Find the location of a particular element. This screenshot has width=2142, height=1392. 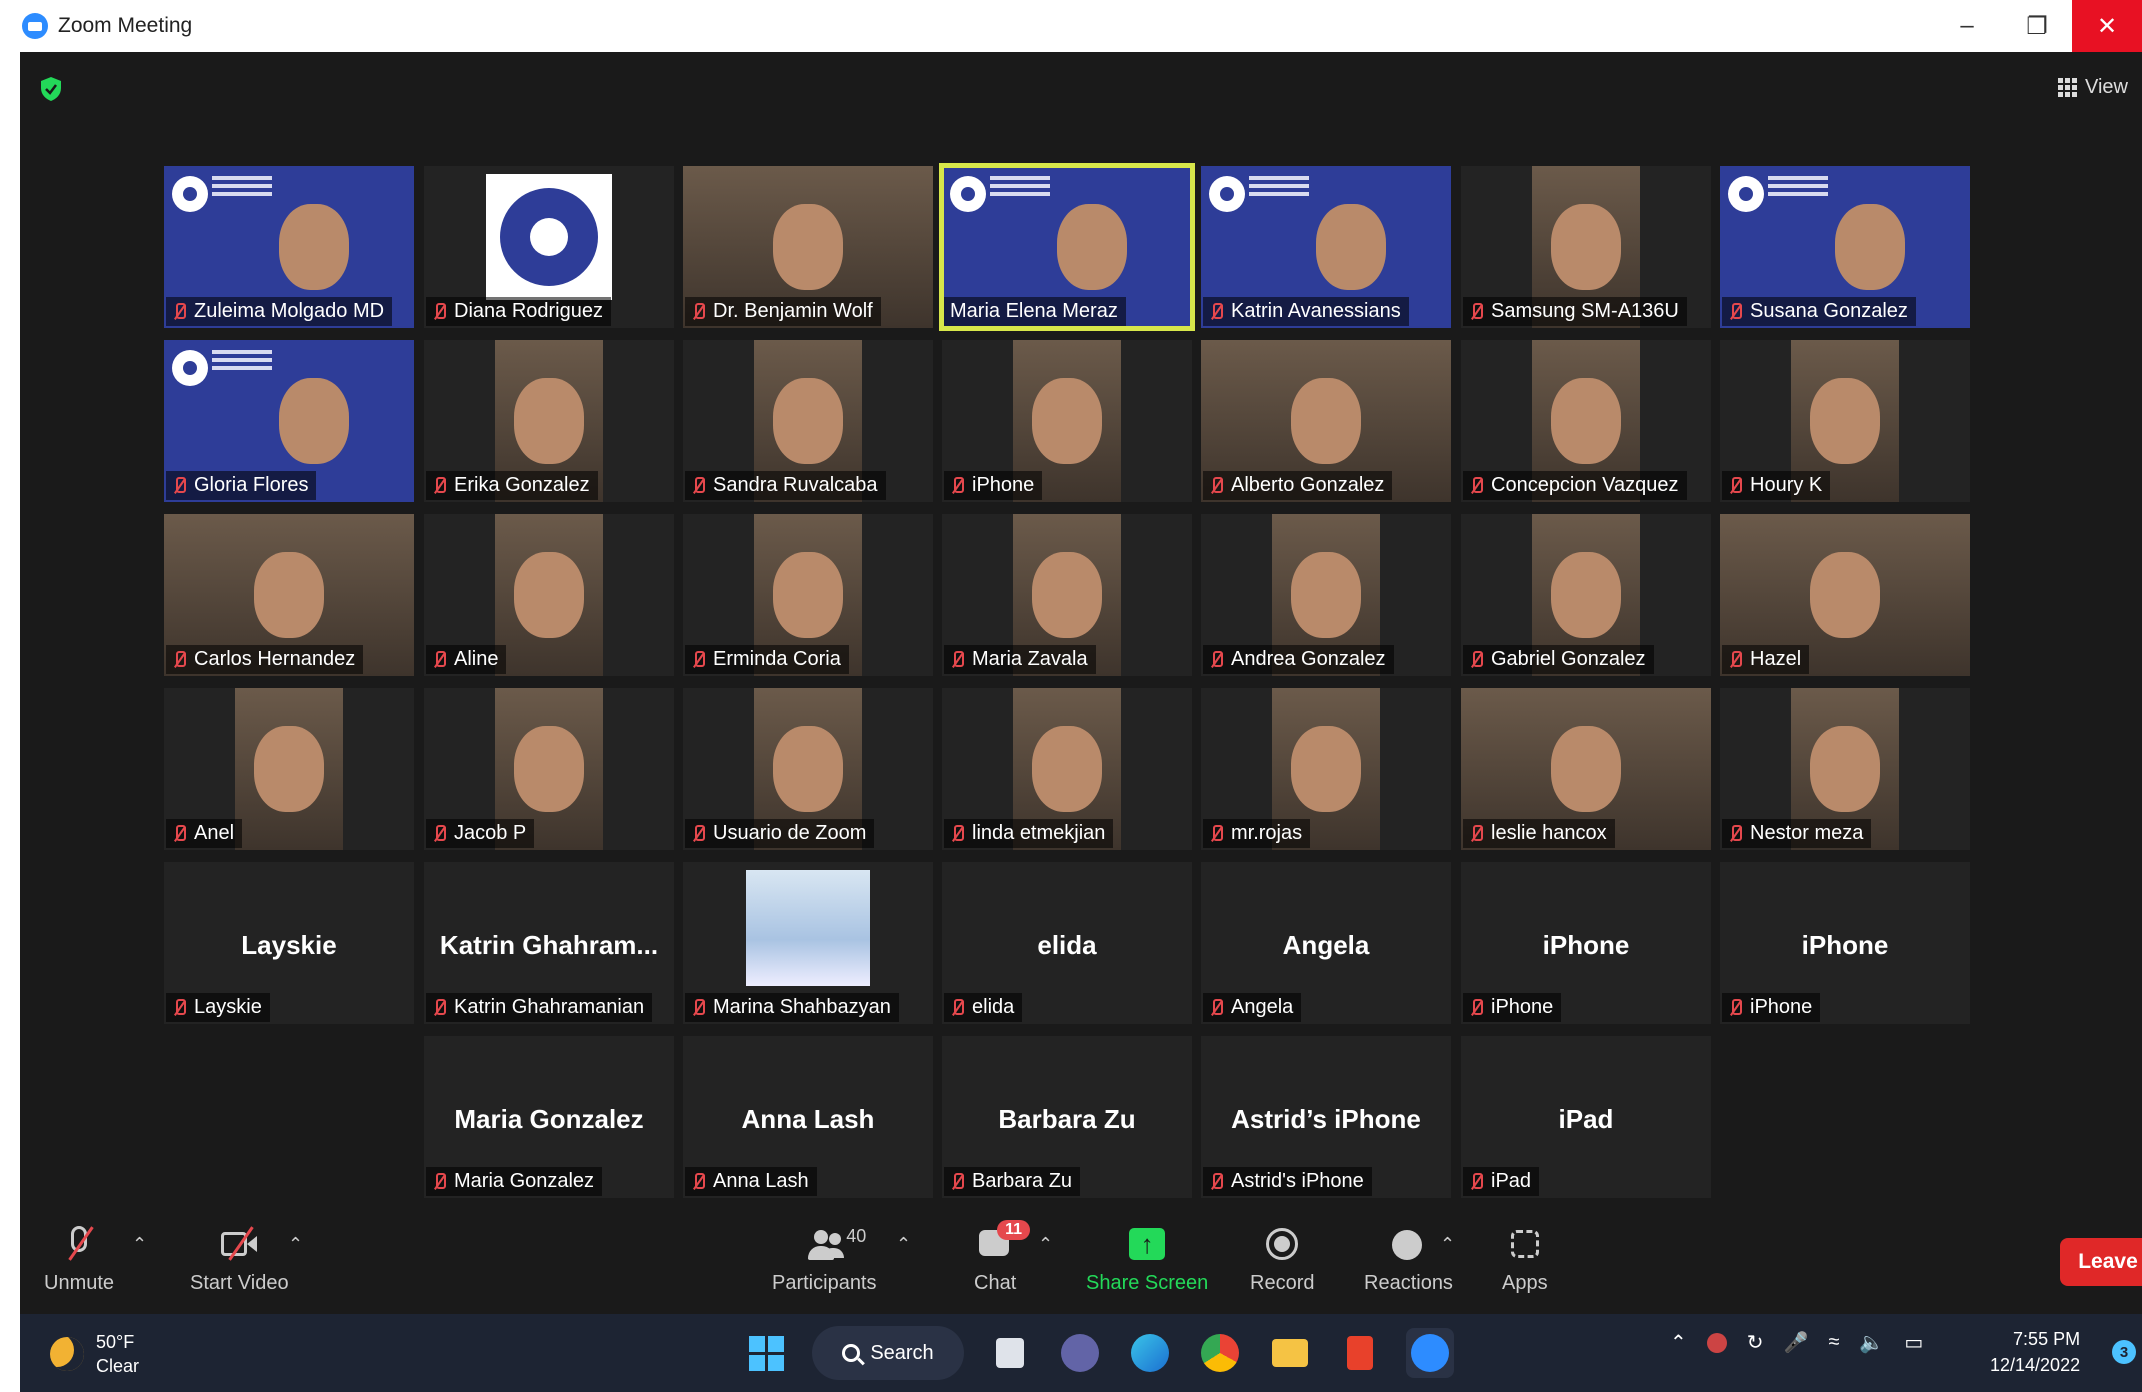

notification-badge: 3 is located at coordinates (2124, 1352).